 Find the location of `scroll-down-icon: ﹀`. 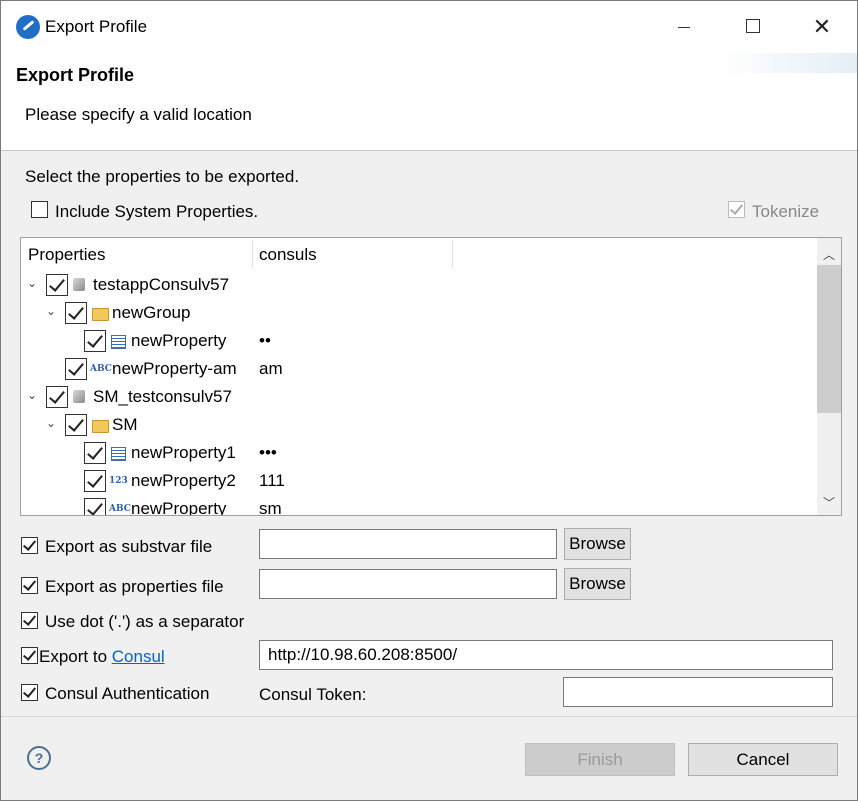

scroll-down-icon: ﹀ is located at coordinates (829, 502).